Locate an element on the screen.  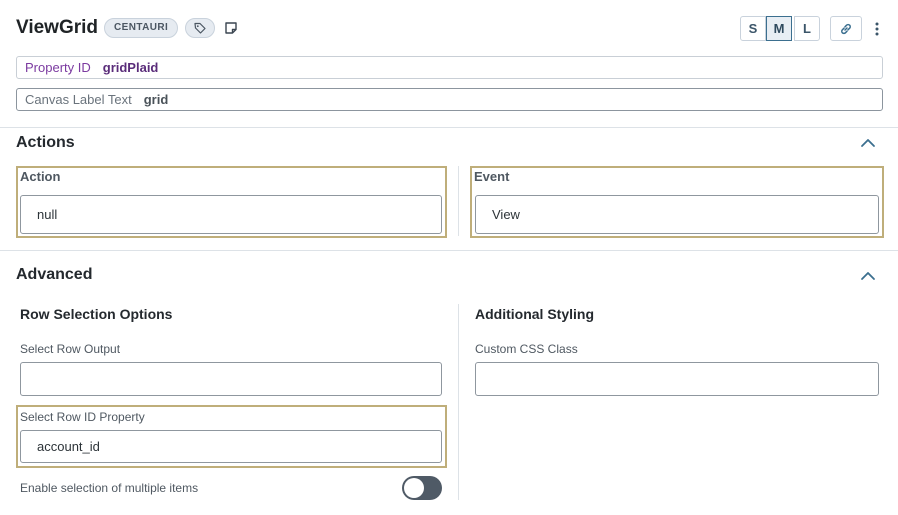
custom-css-input is located at coordinates (677, 379).